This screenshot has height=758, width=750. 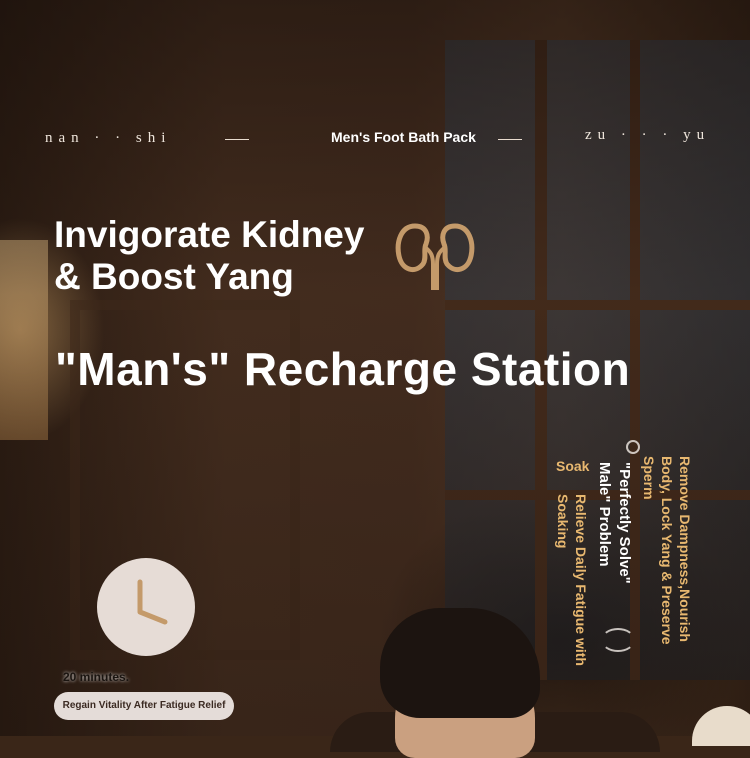 I want to click on headline-line-1: Invigorate Kidney, so click(x=209, y=234).